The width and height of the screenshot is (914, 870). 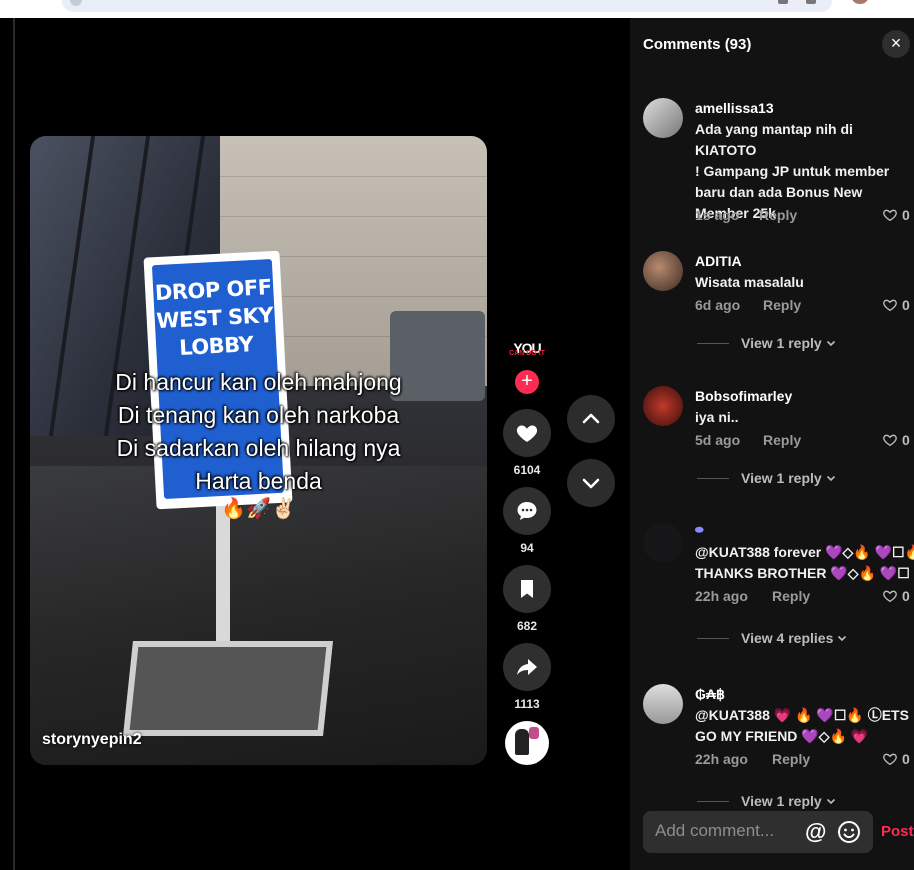 What do you see at coordinates (721, 596) in the screenshot?
I see `comment-time: 22h ago` at bounding box center [721, 596].